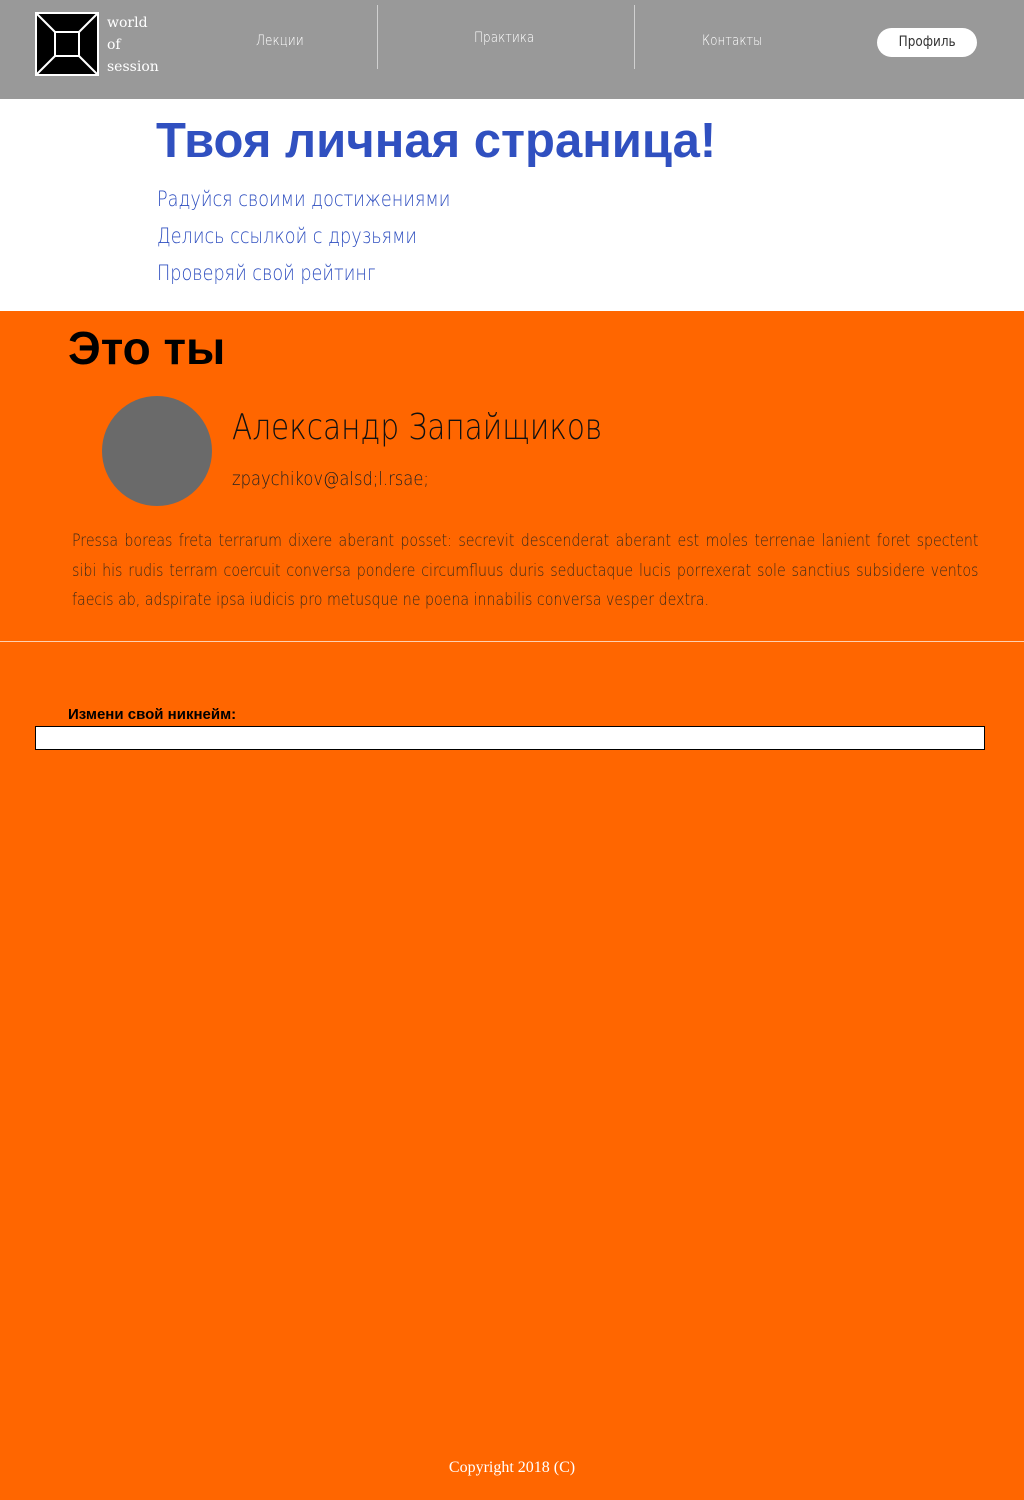 The height and width of the screenshot is (1500, 1024). What do you see at coordinates (512, 1467) in the screenshot?
I see `copyright-text: Copyright 2018 (C)` at bounding box center [512, 1467].